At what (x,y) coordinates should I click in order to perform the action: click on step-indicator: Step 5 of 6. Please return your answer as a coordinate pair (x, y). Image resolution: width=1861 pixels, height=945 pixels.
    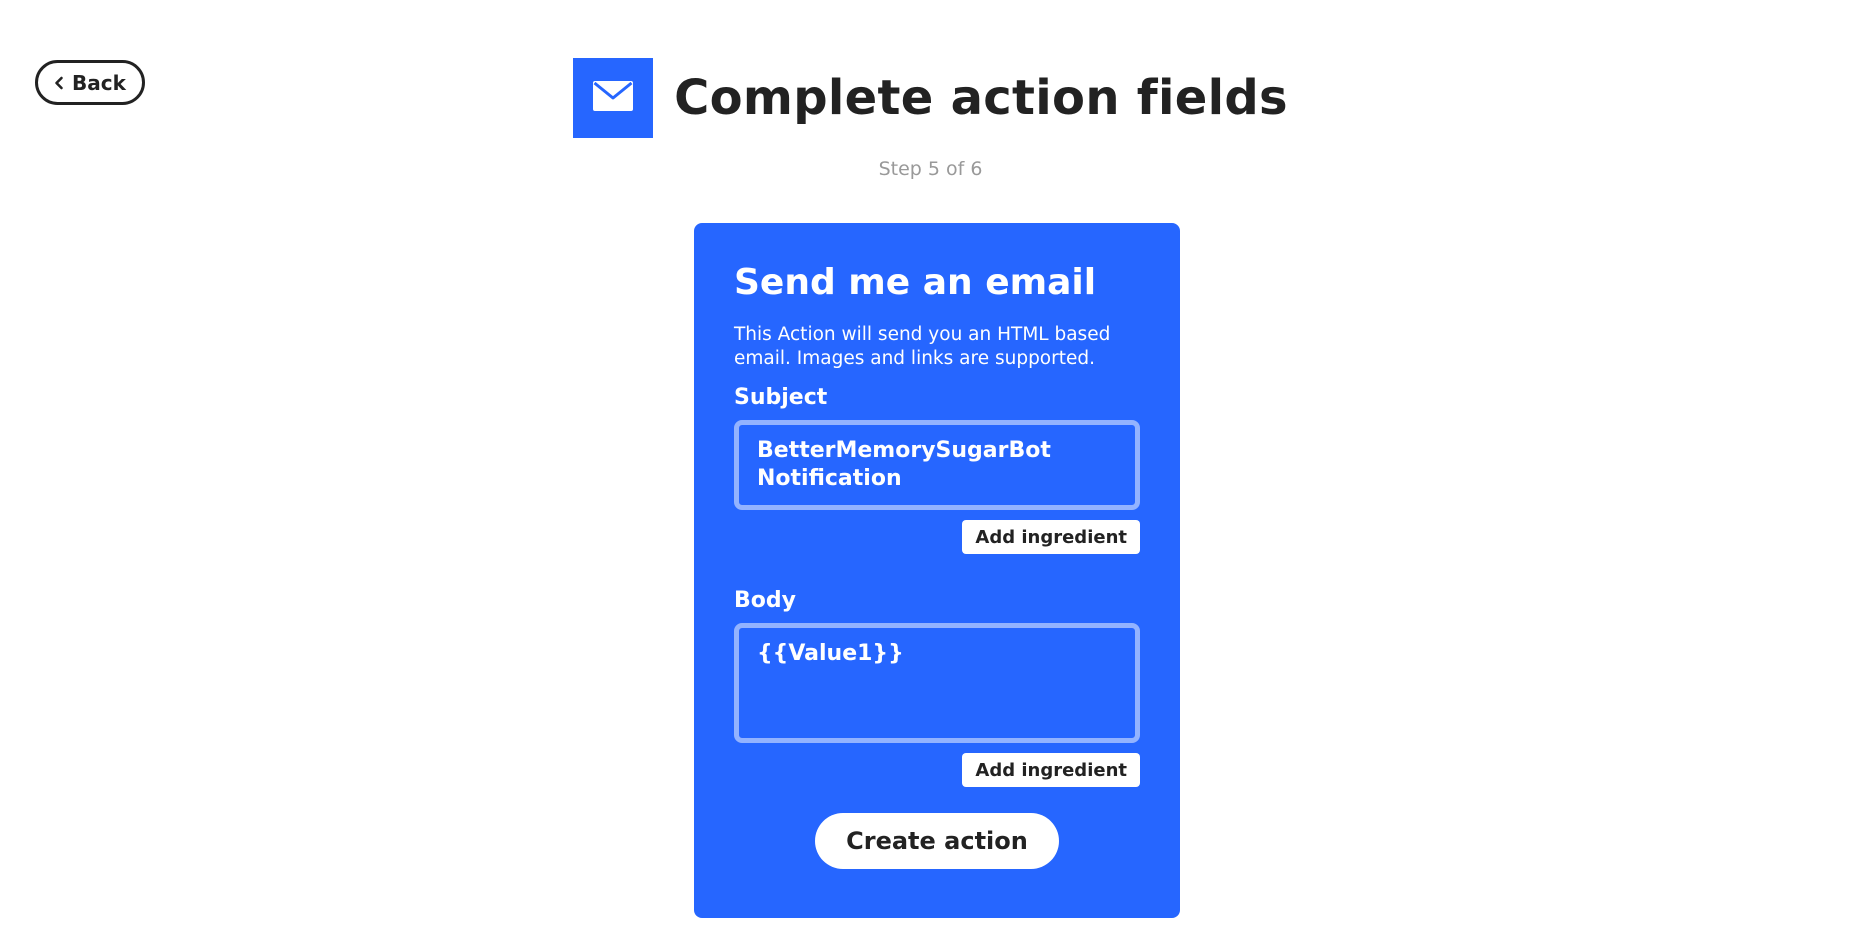
    Looking at the image, I should click on (930, 169).